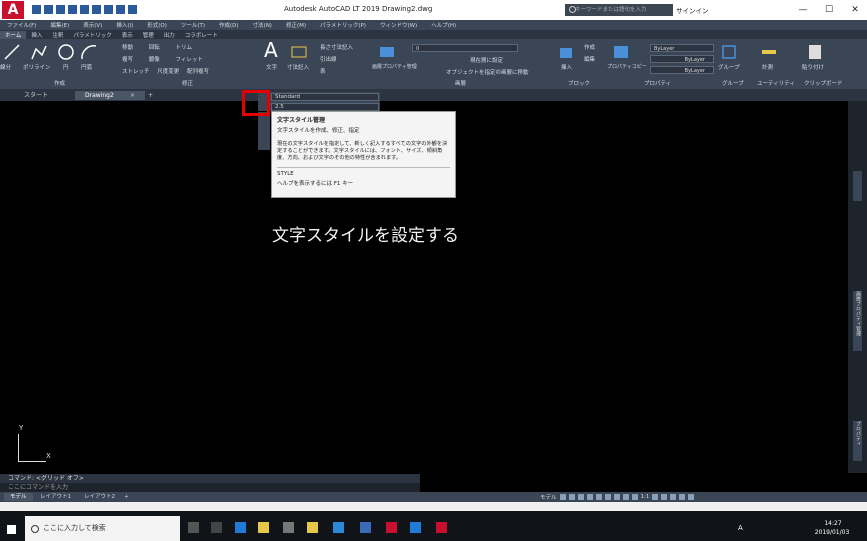 The width and height of the screenshot is (867, 541). I want to click on text-height-combo: 2.5, so click(325, 107).